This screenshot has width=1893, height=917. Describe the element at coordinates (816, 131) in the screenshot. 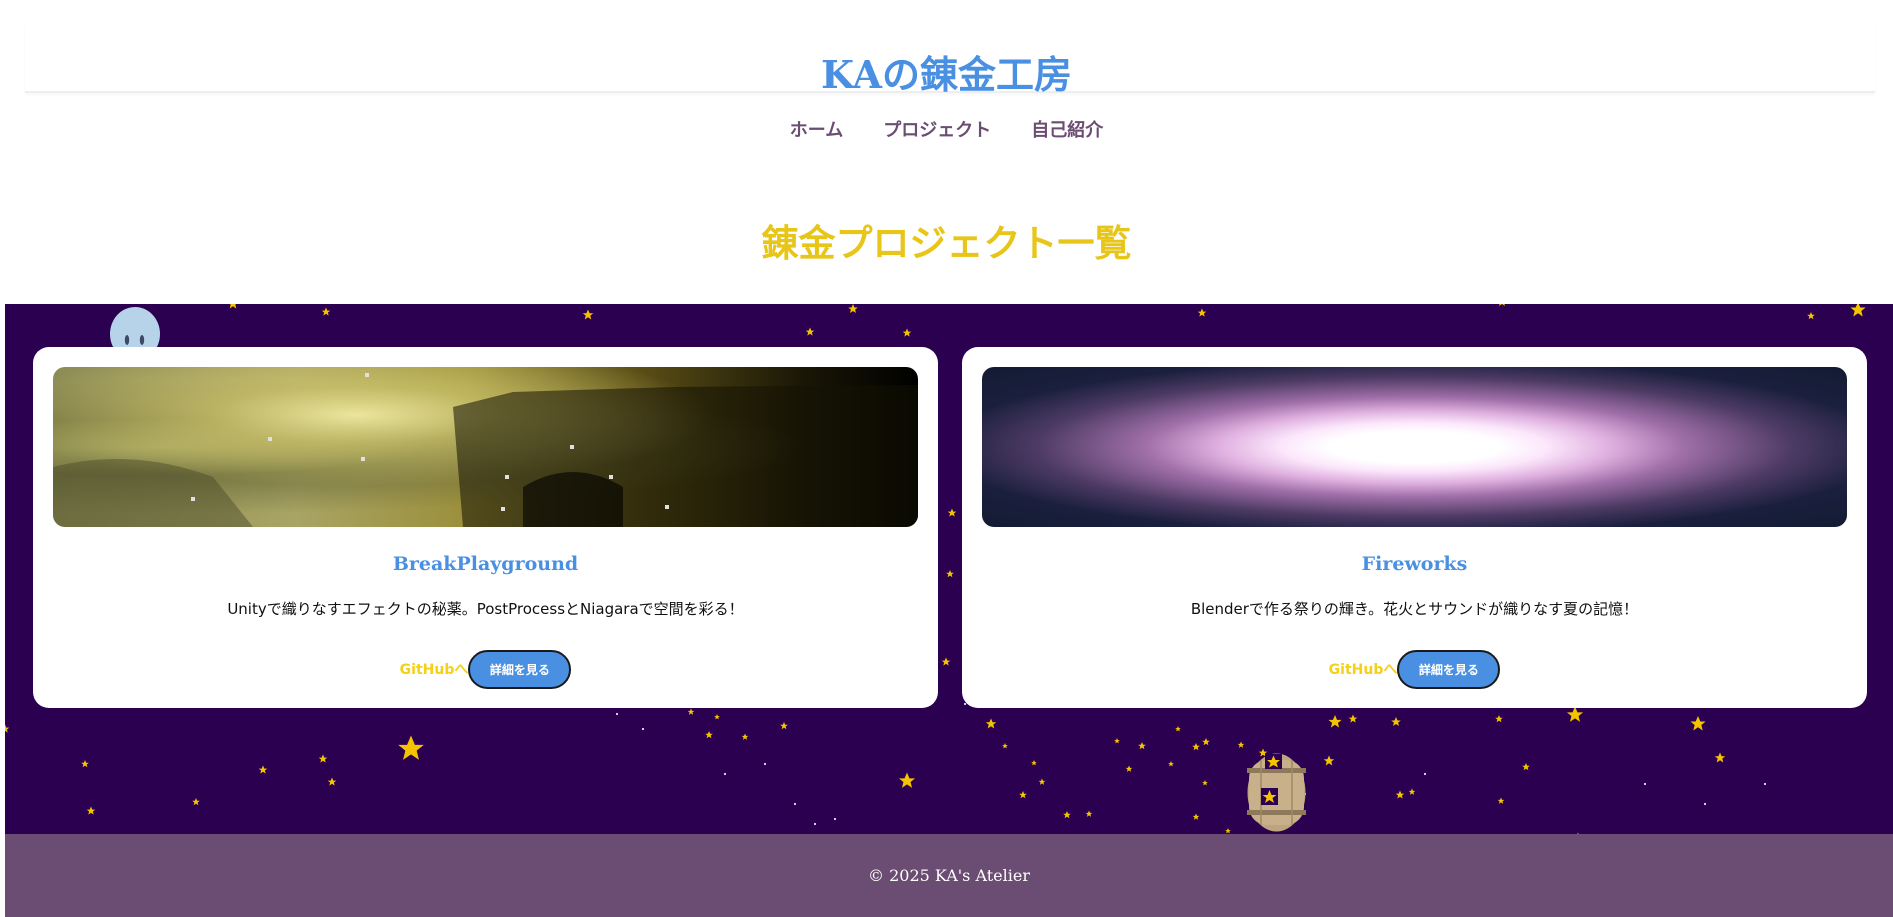

I see `nav-item-home: ホーム` at that location.